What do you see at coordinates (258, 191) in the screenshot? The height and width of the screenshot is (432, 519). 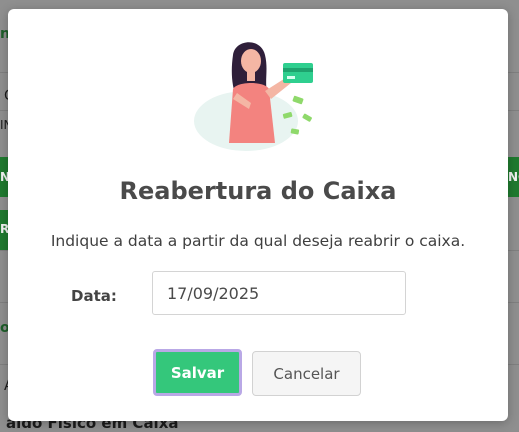 I see `dialog-title: Reabertura do Caixa` at bounding box center [258, 191].